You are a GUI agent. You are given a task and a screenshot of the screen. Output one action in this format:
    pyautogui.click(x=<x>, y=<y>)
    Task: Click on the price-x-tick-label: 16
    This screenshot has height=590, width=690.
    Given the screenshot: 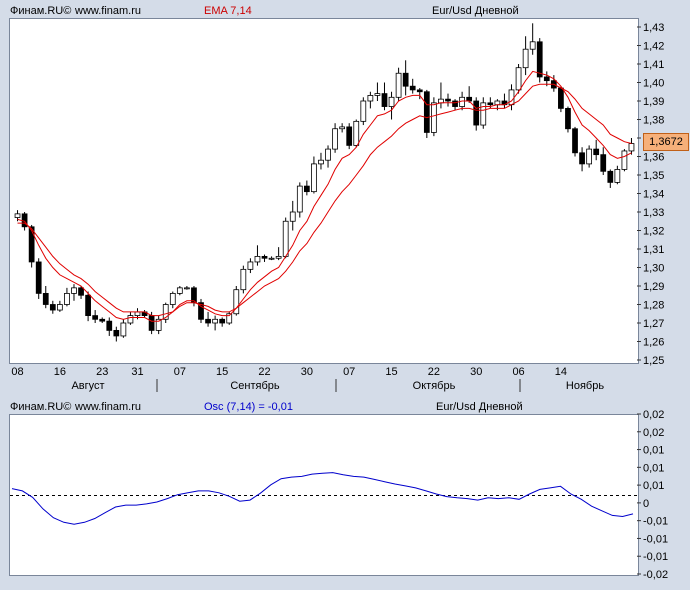 What is the action you would take?
    pyautogui.click(x=60, y=372)
    